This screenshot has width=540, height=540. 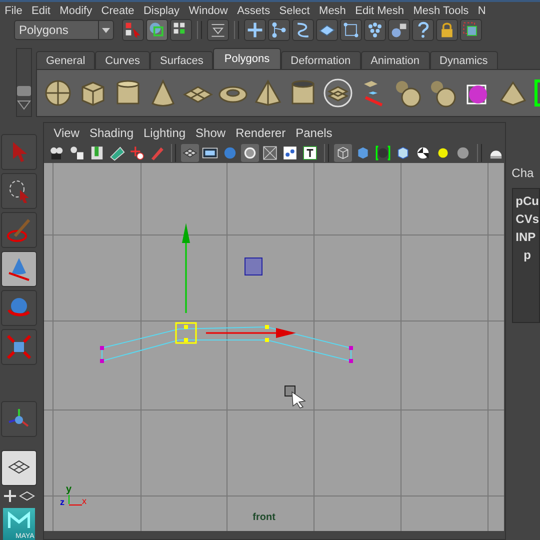 I want to click on menu-item: Edit Mesh, so click(x=379, y=10).